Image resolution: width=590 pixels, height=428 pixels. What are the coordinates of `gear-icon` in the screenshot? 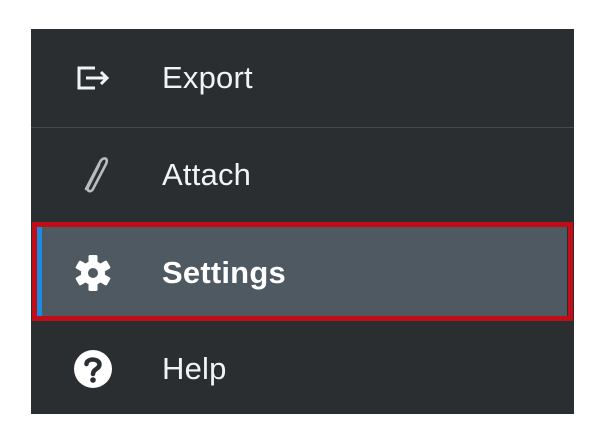 It's located at (93, 273).